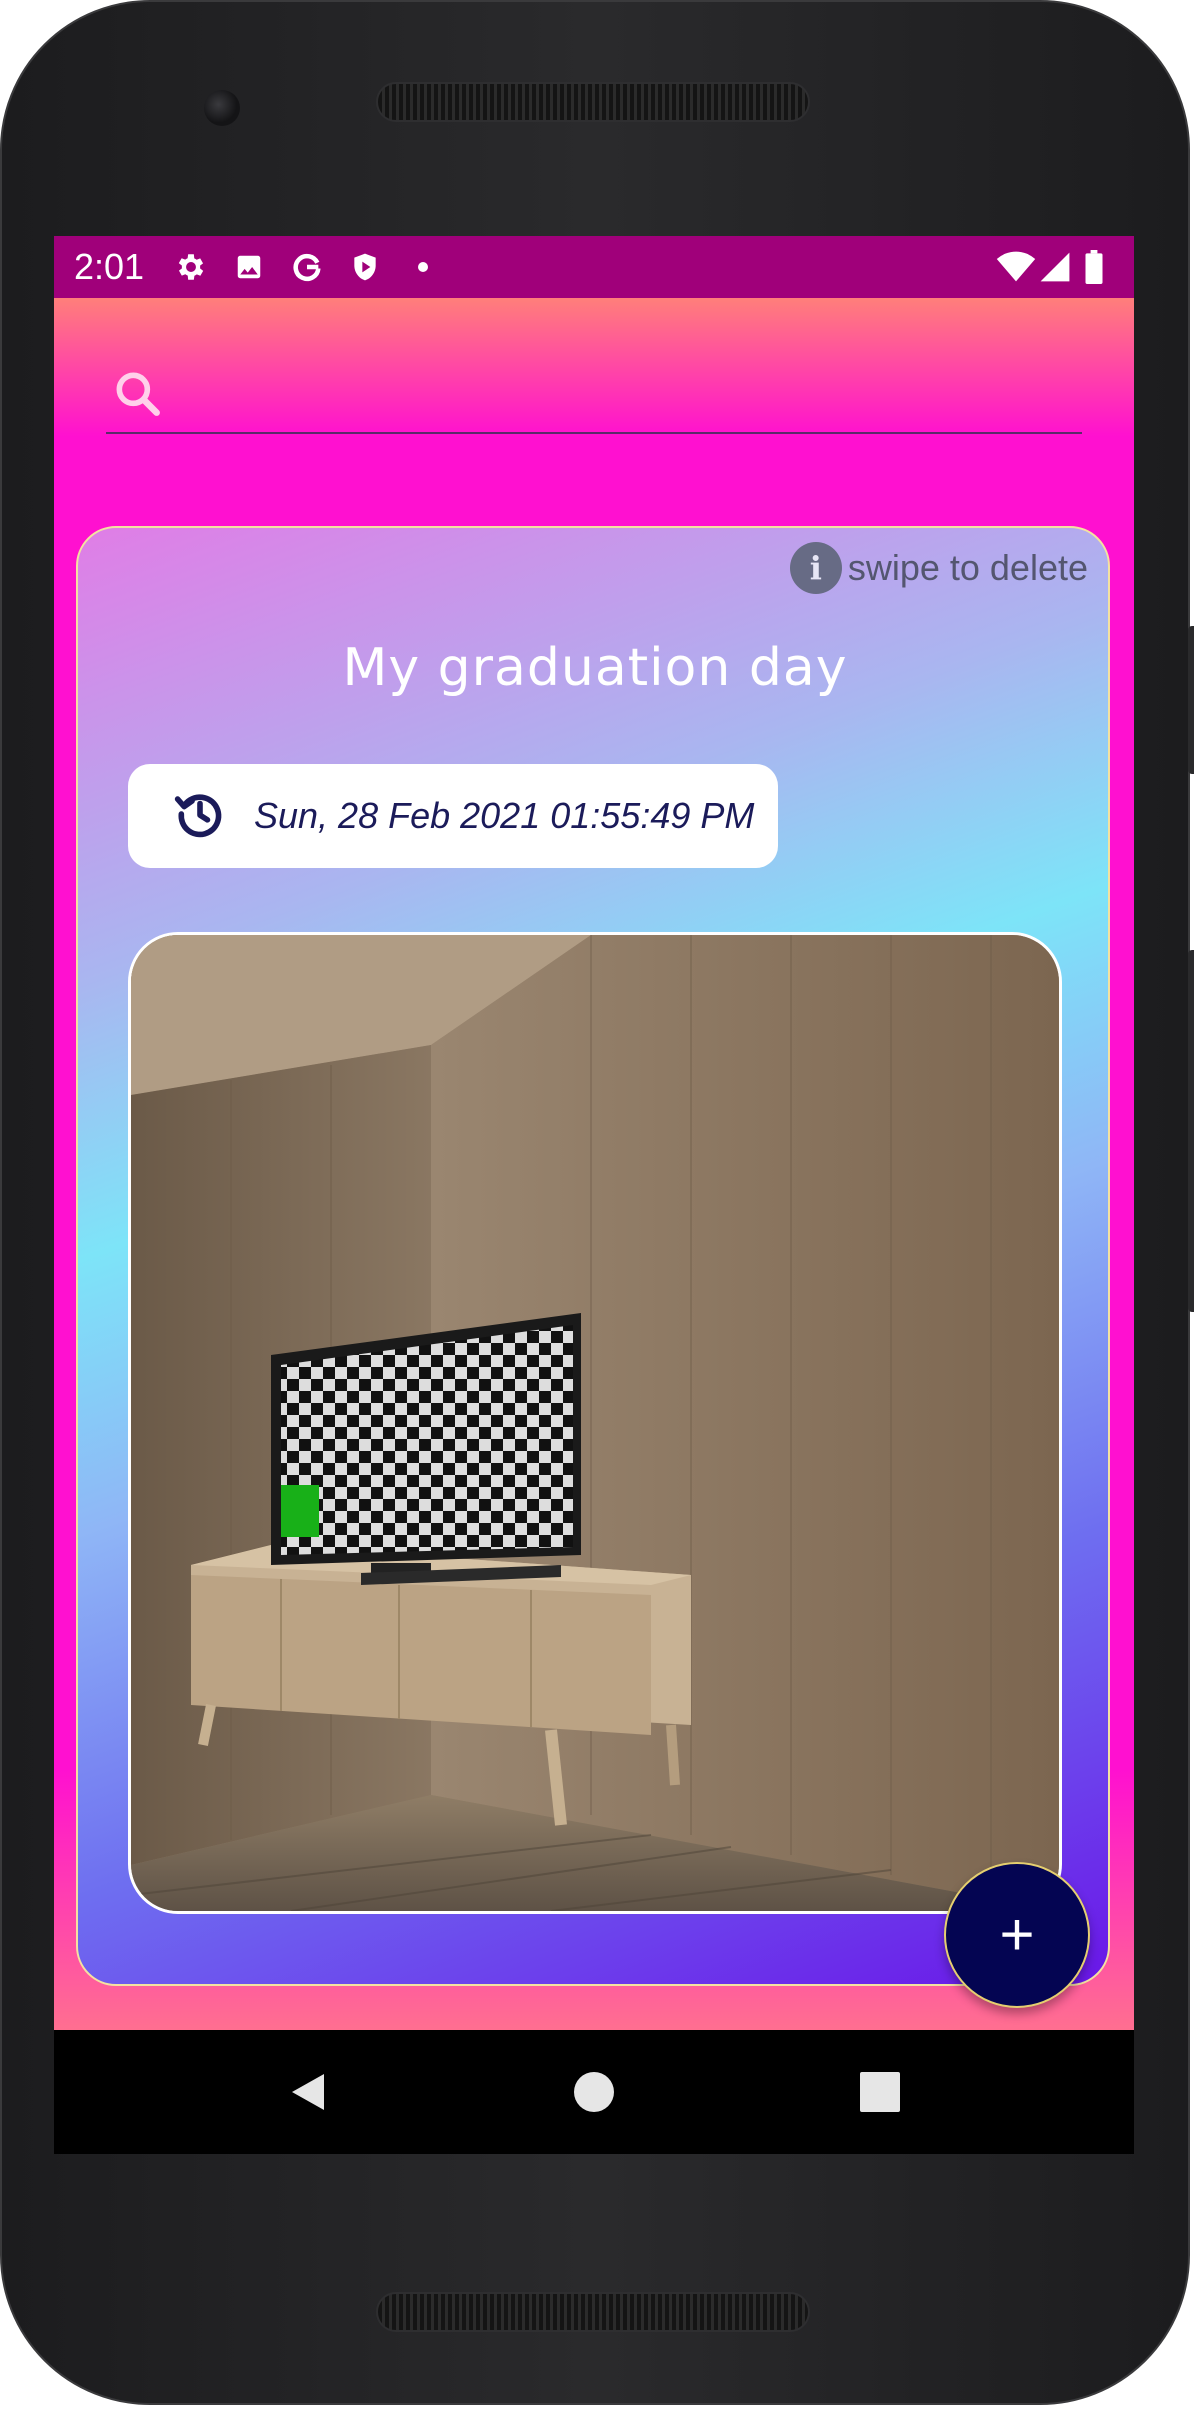 This screenshot has width=1194, height=2409. I want to click on google-icon, so click(307, 267).